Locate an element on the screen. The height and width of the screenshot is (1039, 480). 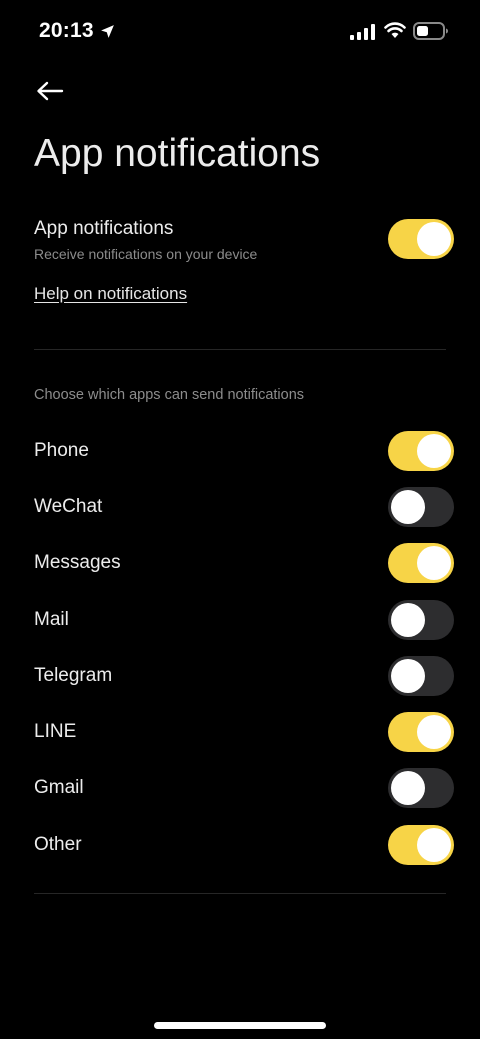
other-notifications-toggle is located at coordinates (421, 845).